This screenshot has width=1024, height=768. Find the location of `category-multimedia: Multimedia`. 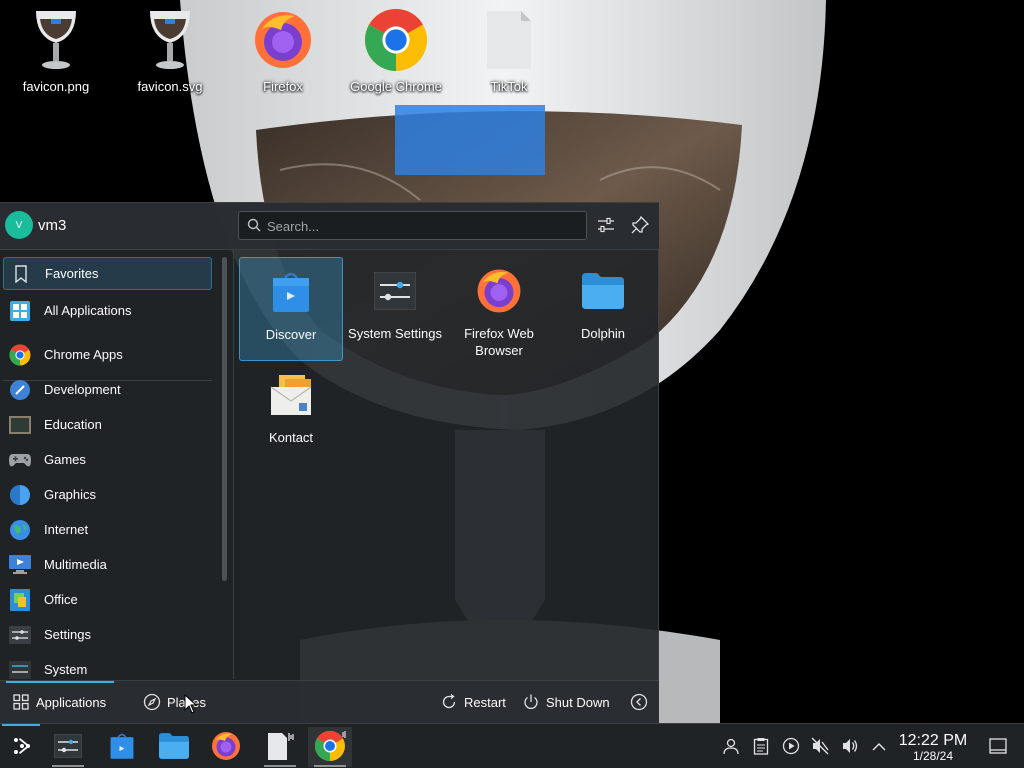

category-multimedia: Multimedia is located at coordinates (107, 564).